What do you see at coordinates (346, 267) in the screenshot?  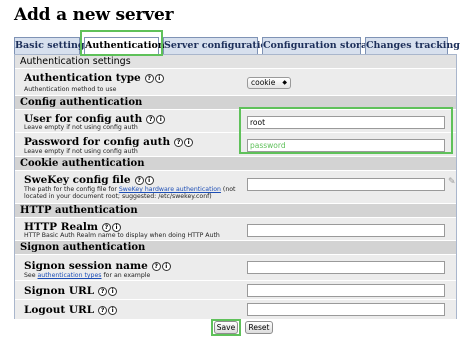 I see `signon-session-input` at bounding box center [346, 267].